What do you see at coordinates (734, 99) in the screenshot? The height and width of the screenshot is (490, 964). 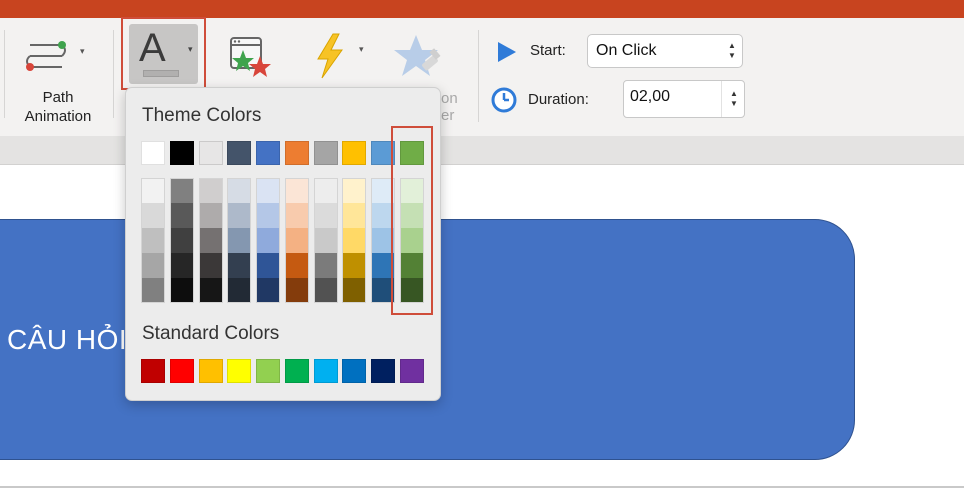 I see `duration-stepper: ▲ ▼` at bounding box center [734, 99].